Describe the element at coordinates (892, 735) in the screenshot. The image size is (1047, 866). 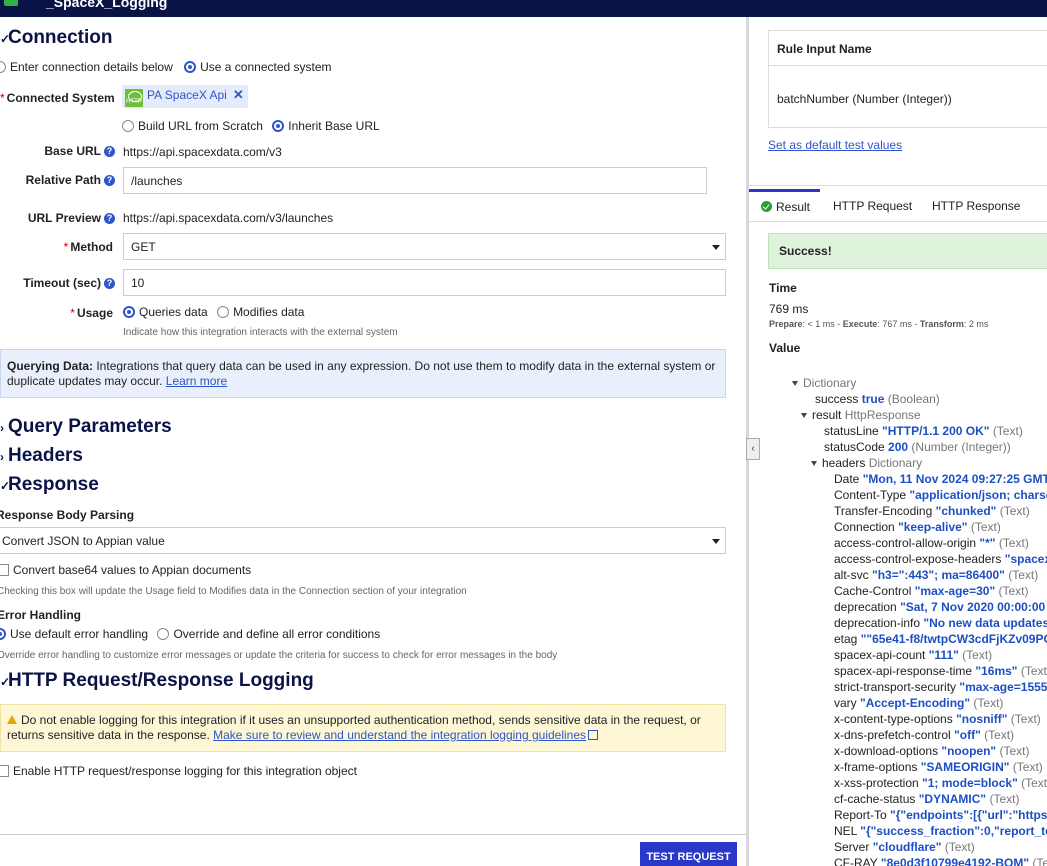
I see `header-key: x-dns-prefetch-control` at that location.